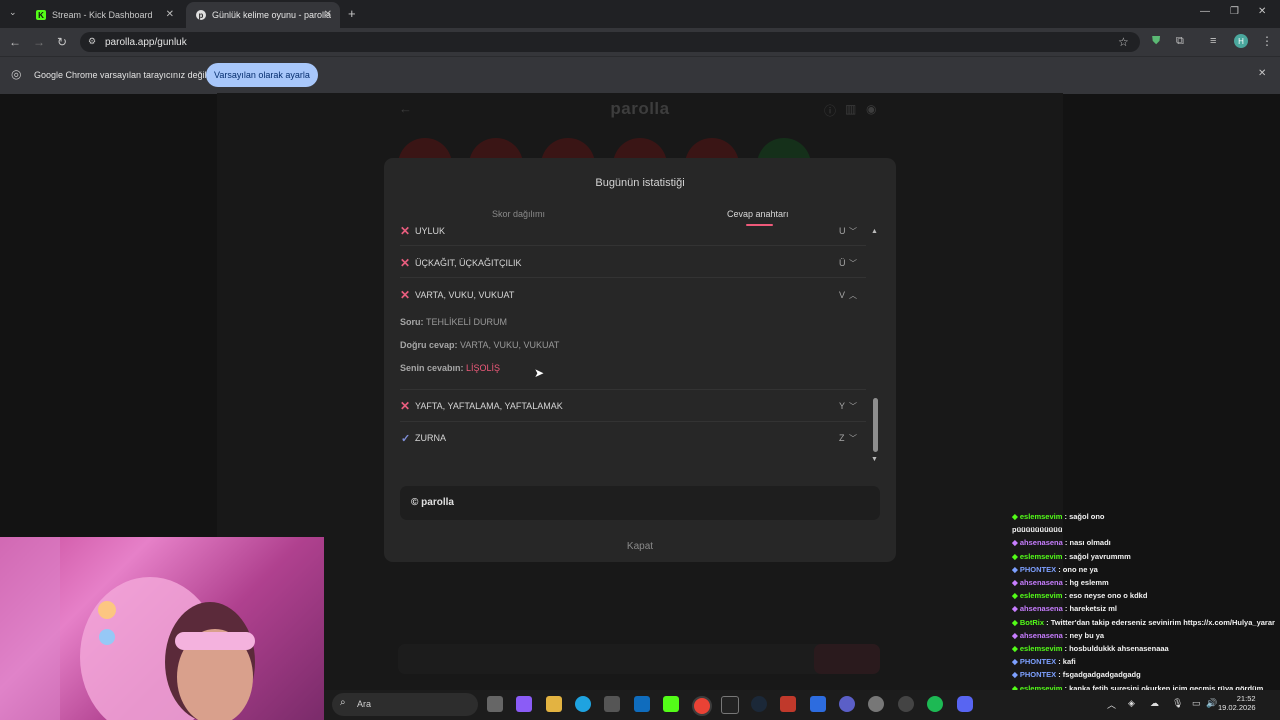  Describe the element at coordinates (430, 438) in the screenshot. I see `answer-row-label: ZURNA` at that location.